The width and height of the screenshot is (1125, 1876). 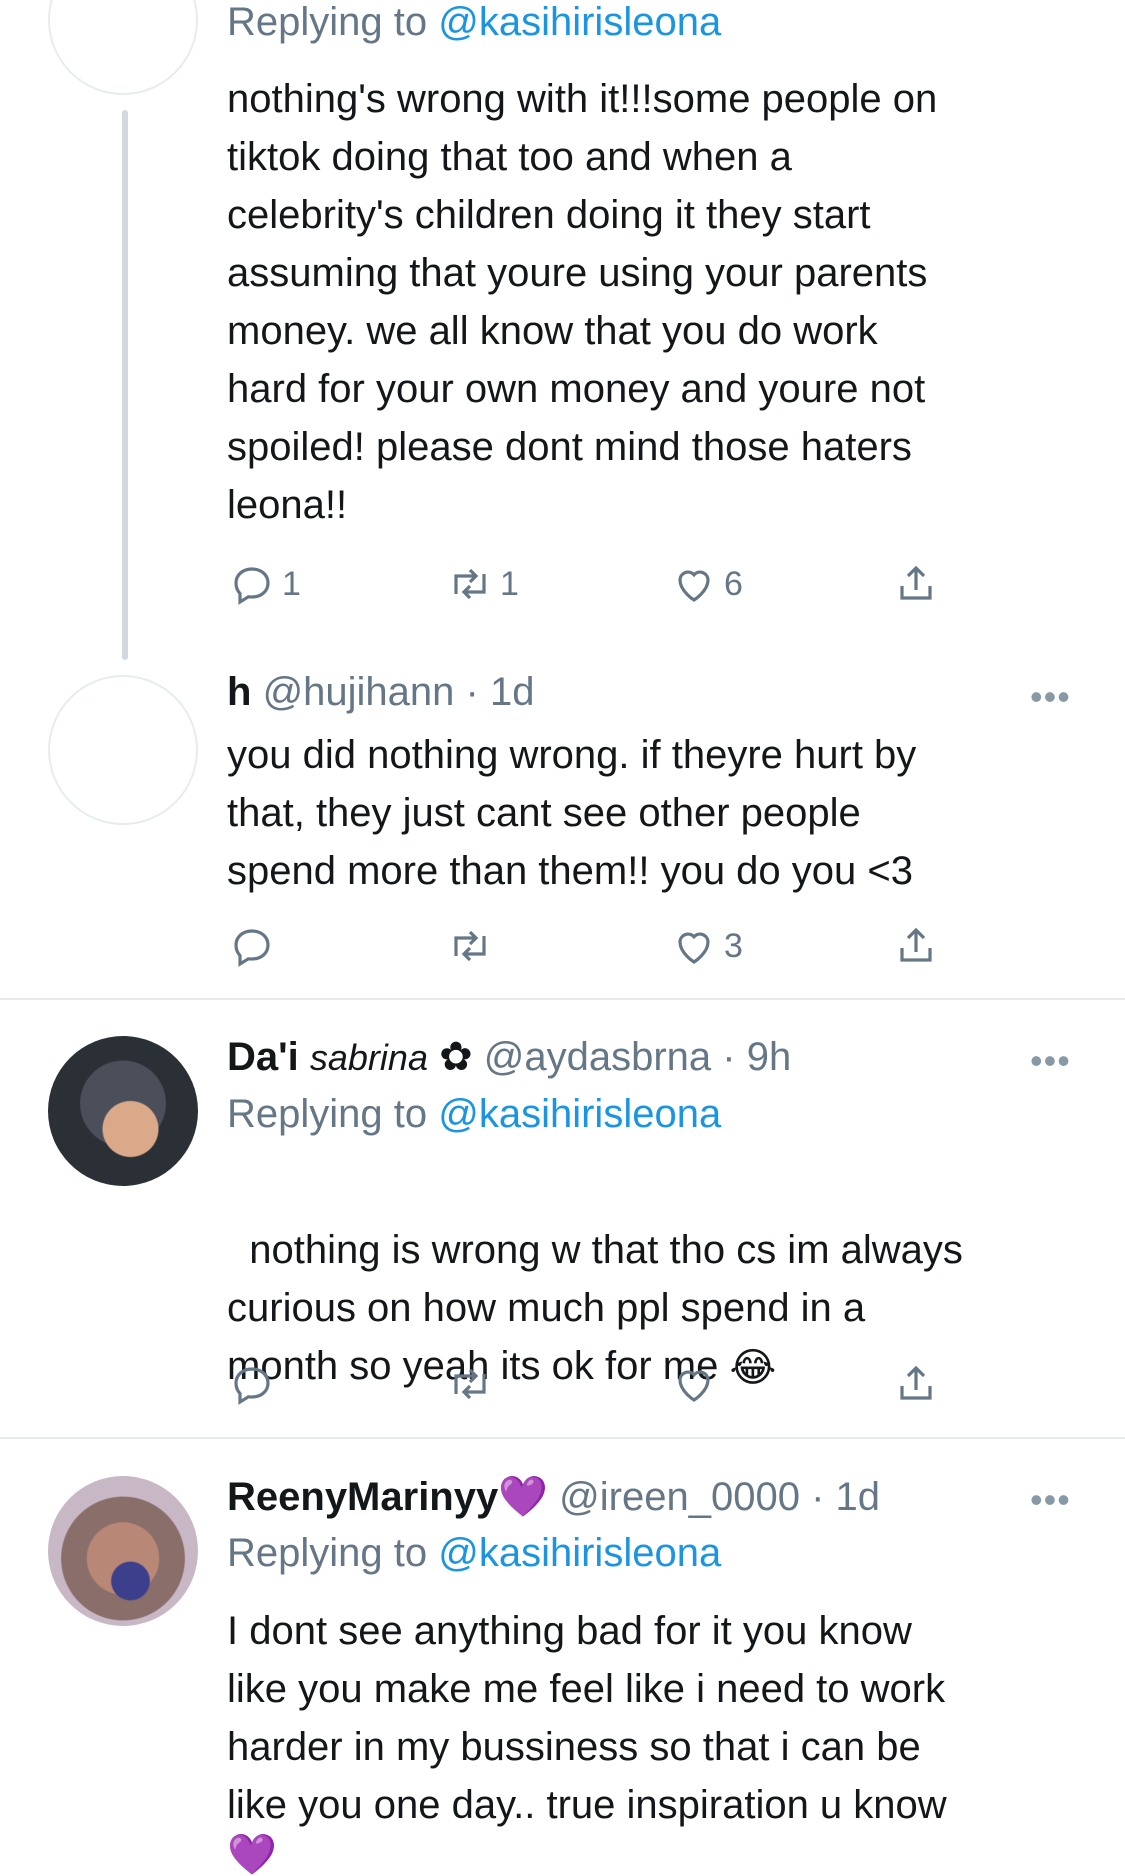 I want to click on display-name-italic: sabrina, so click(x=369, y=1057).